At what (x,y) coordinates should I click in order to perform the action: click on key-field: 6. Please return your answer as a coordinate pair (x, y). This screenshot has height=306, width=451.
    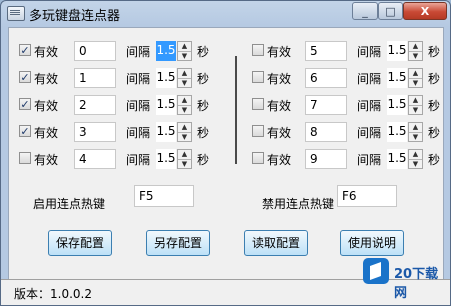
    Looking at the image, I should click on (326, 78).